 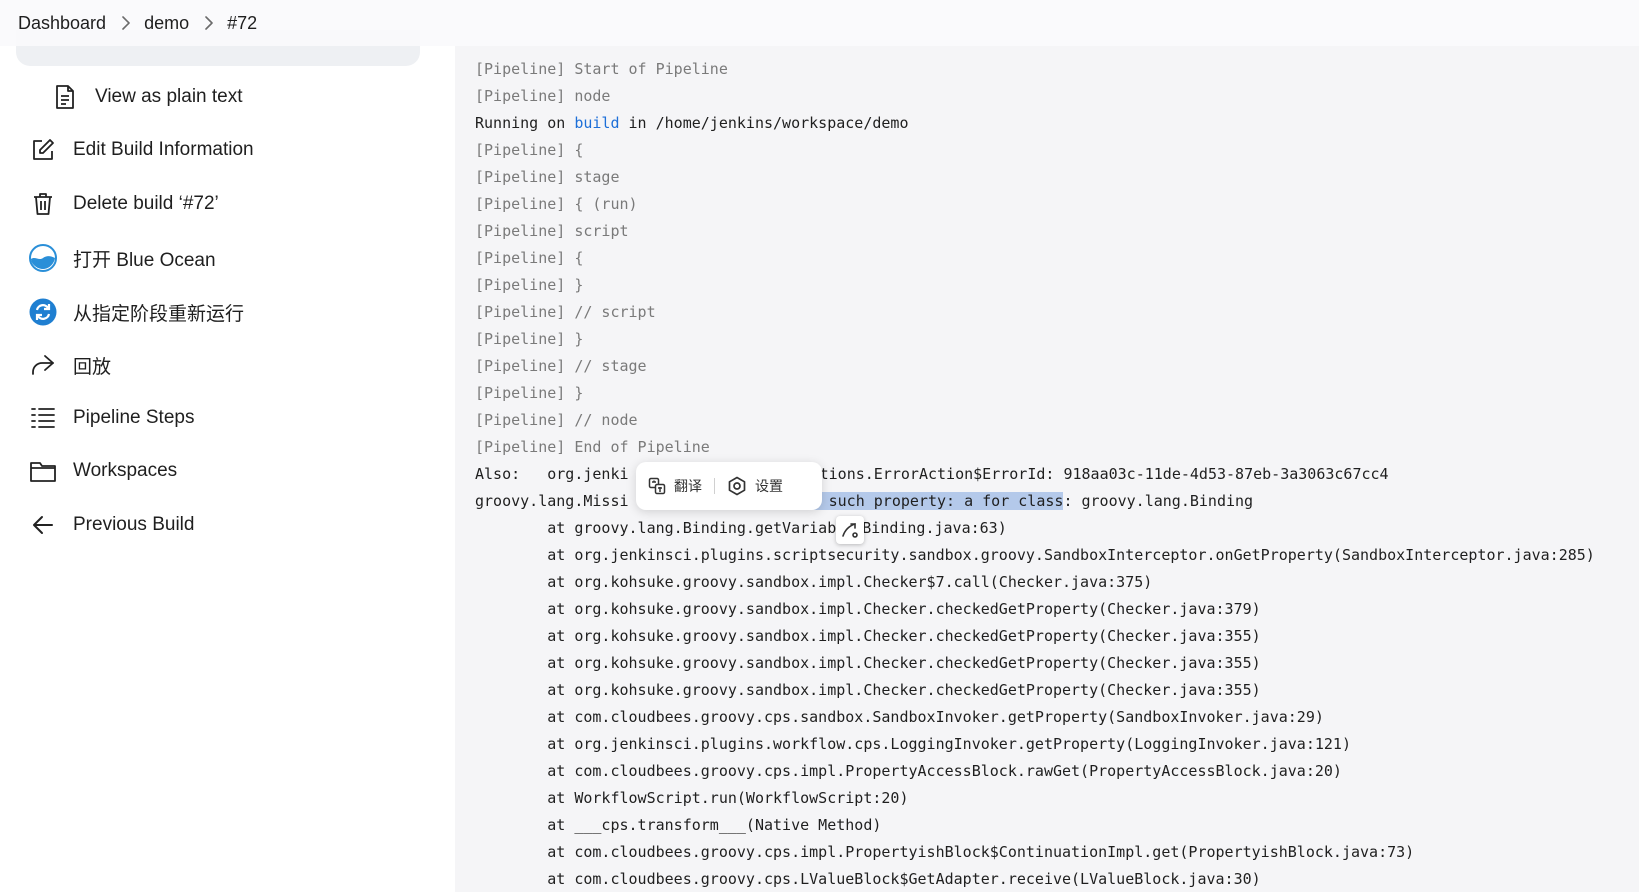 What do you see at coordinates (43, 150) in the screenshot?
I see `edit-icon` at bounding box center [43, 150].